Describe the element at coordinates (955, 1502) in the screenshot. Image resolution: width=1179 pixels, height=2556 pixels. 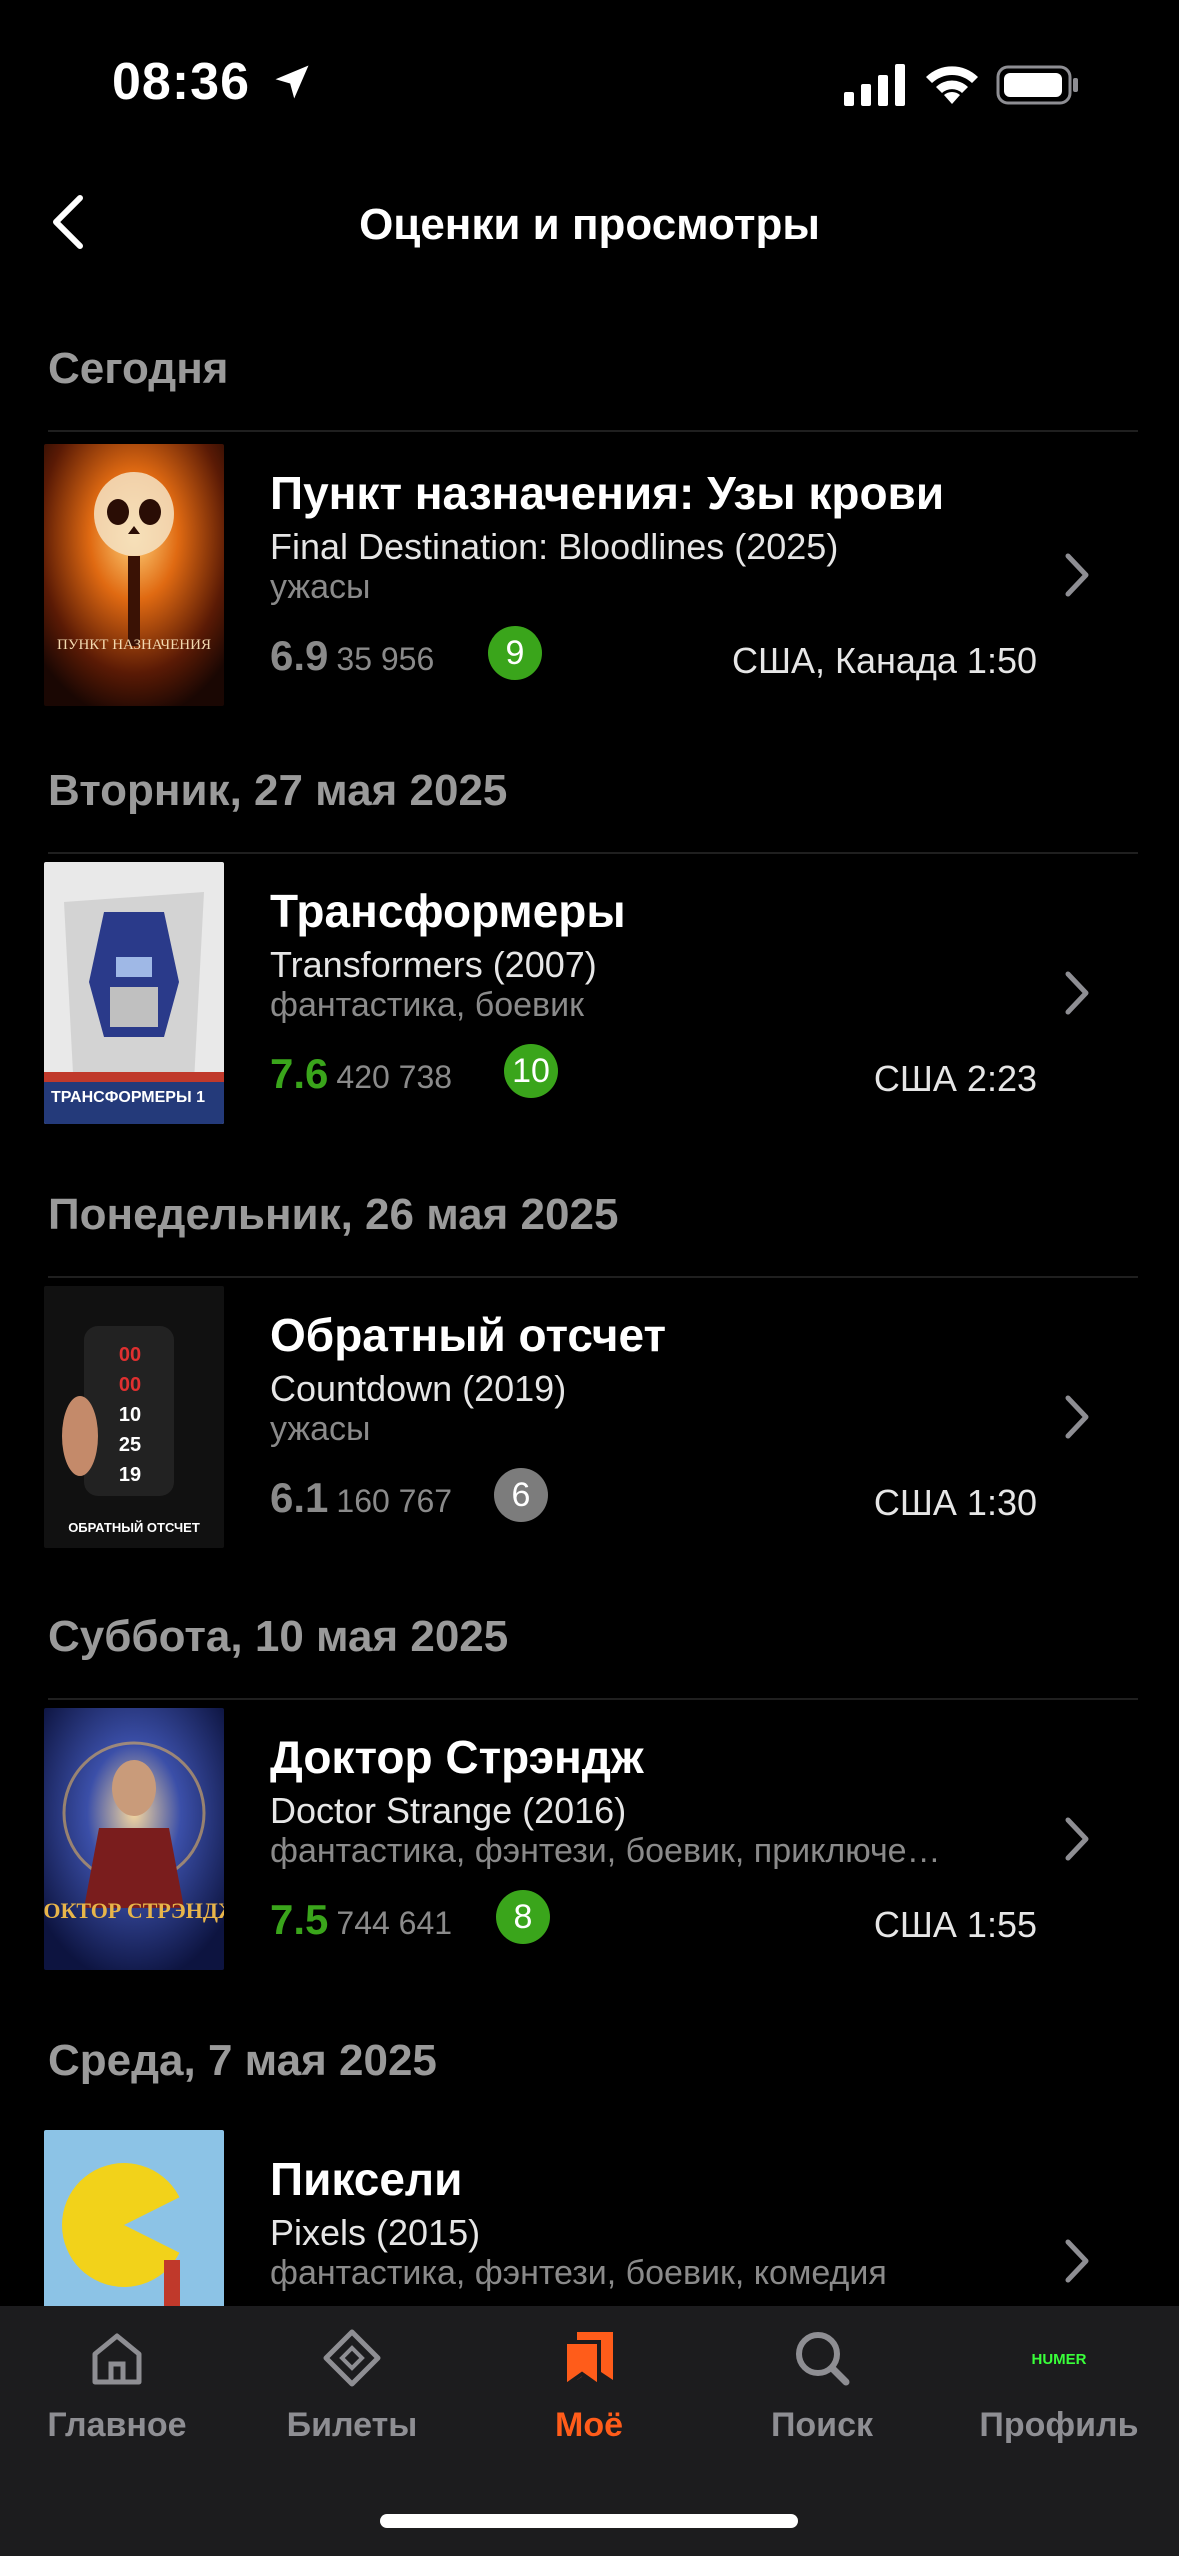
I see `country-duration: США 1:30` at that location.